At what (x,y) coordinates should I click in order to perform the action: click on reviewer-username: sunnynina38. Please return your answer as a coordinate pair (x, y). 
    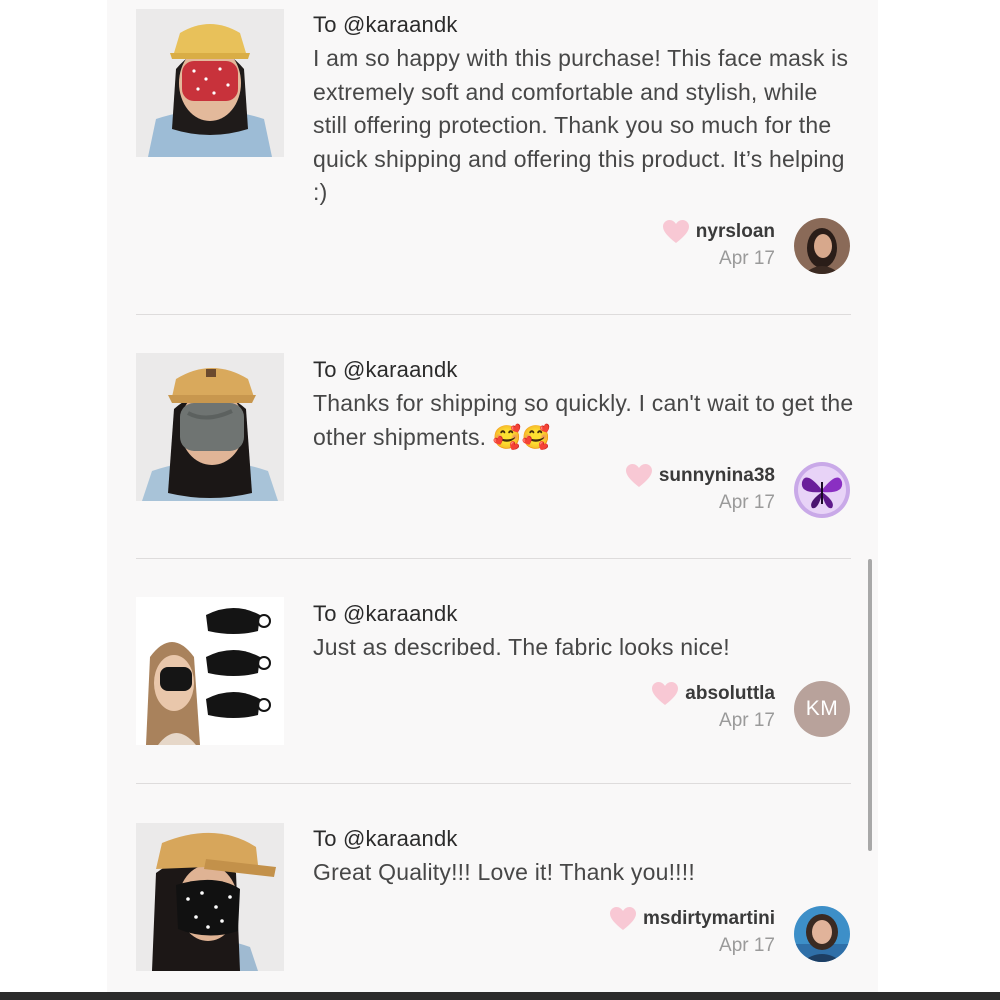
    Looking at the image, I should click on (717, 476).